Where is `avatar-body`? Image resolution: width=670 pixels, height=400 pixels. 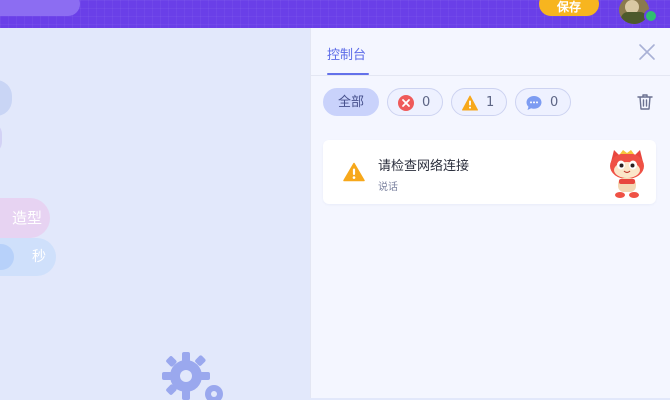
avatar-body is located at coordinates (634, 18).